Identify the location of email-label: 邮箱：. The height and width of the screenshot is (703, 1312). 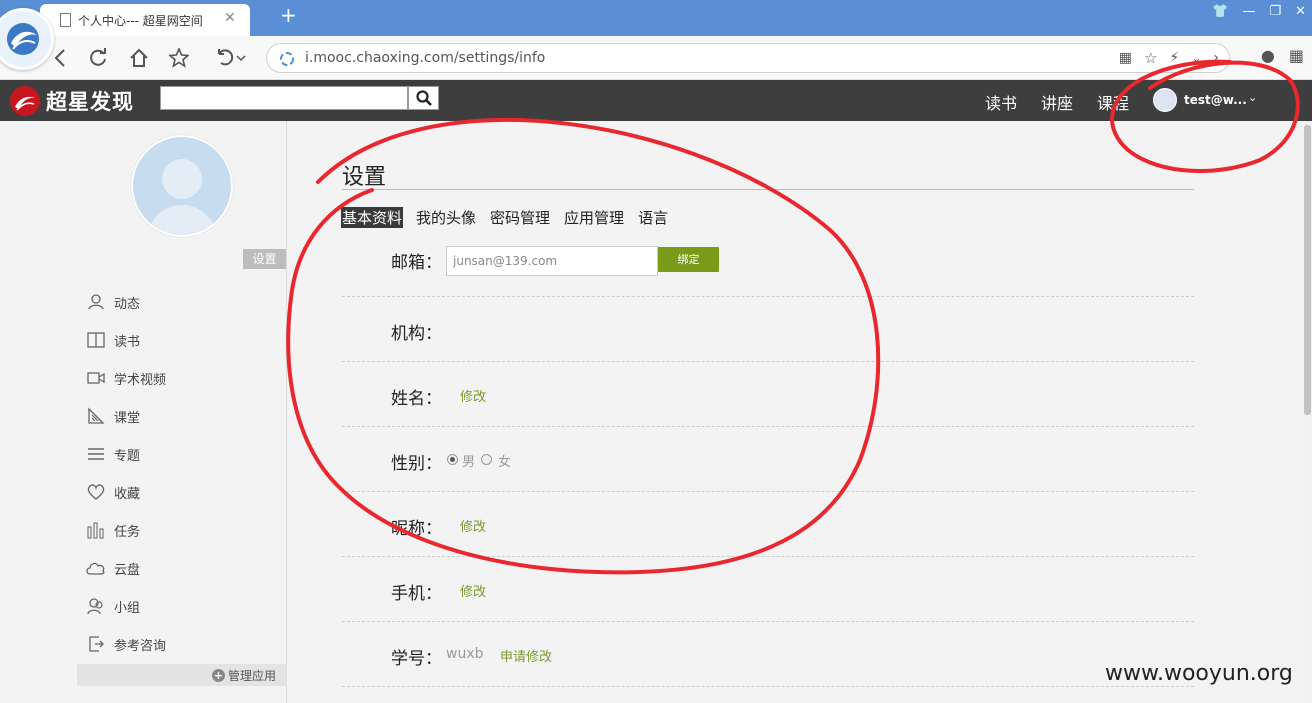
(416, 263).